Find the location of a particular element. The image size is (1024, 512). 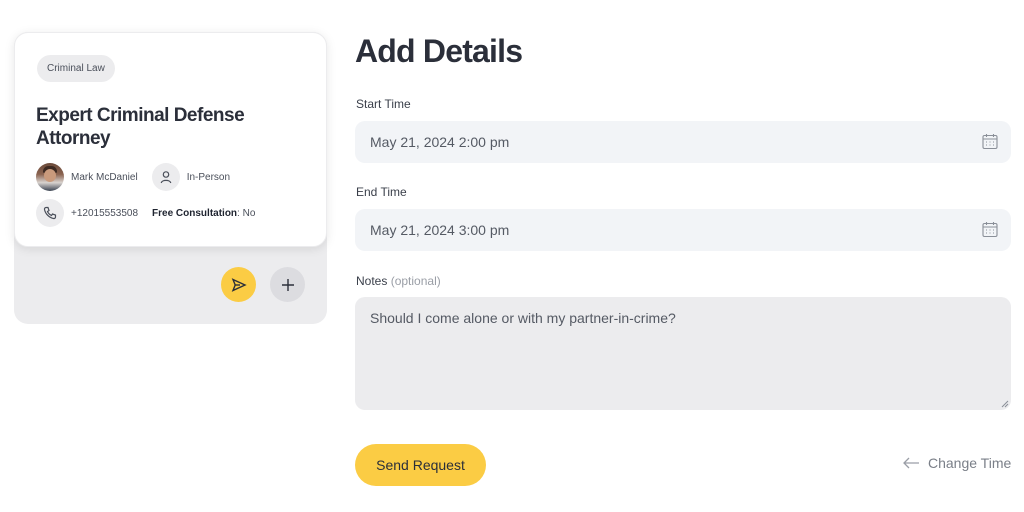

send-request-button: Send Request is located at coordinates (420, 465).